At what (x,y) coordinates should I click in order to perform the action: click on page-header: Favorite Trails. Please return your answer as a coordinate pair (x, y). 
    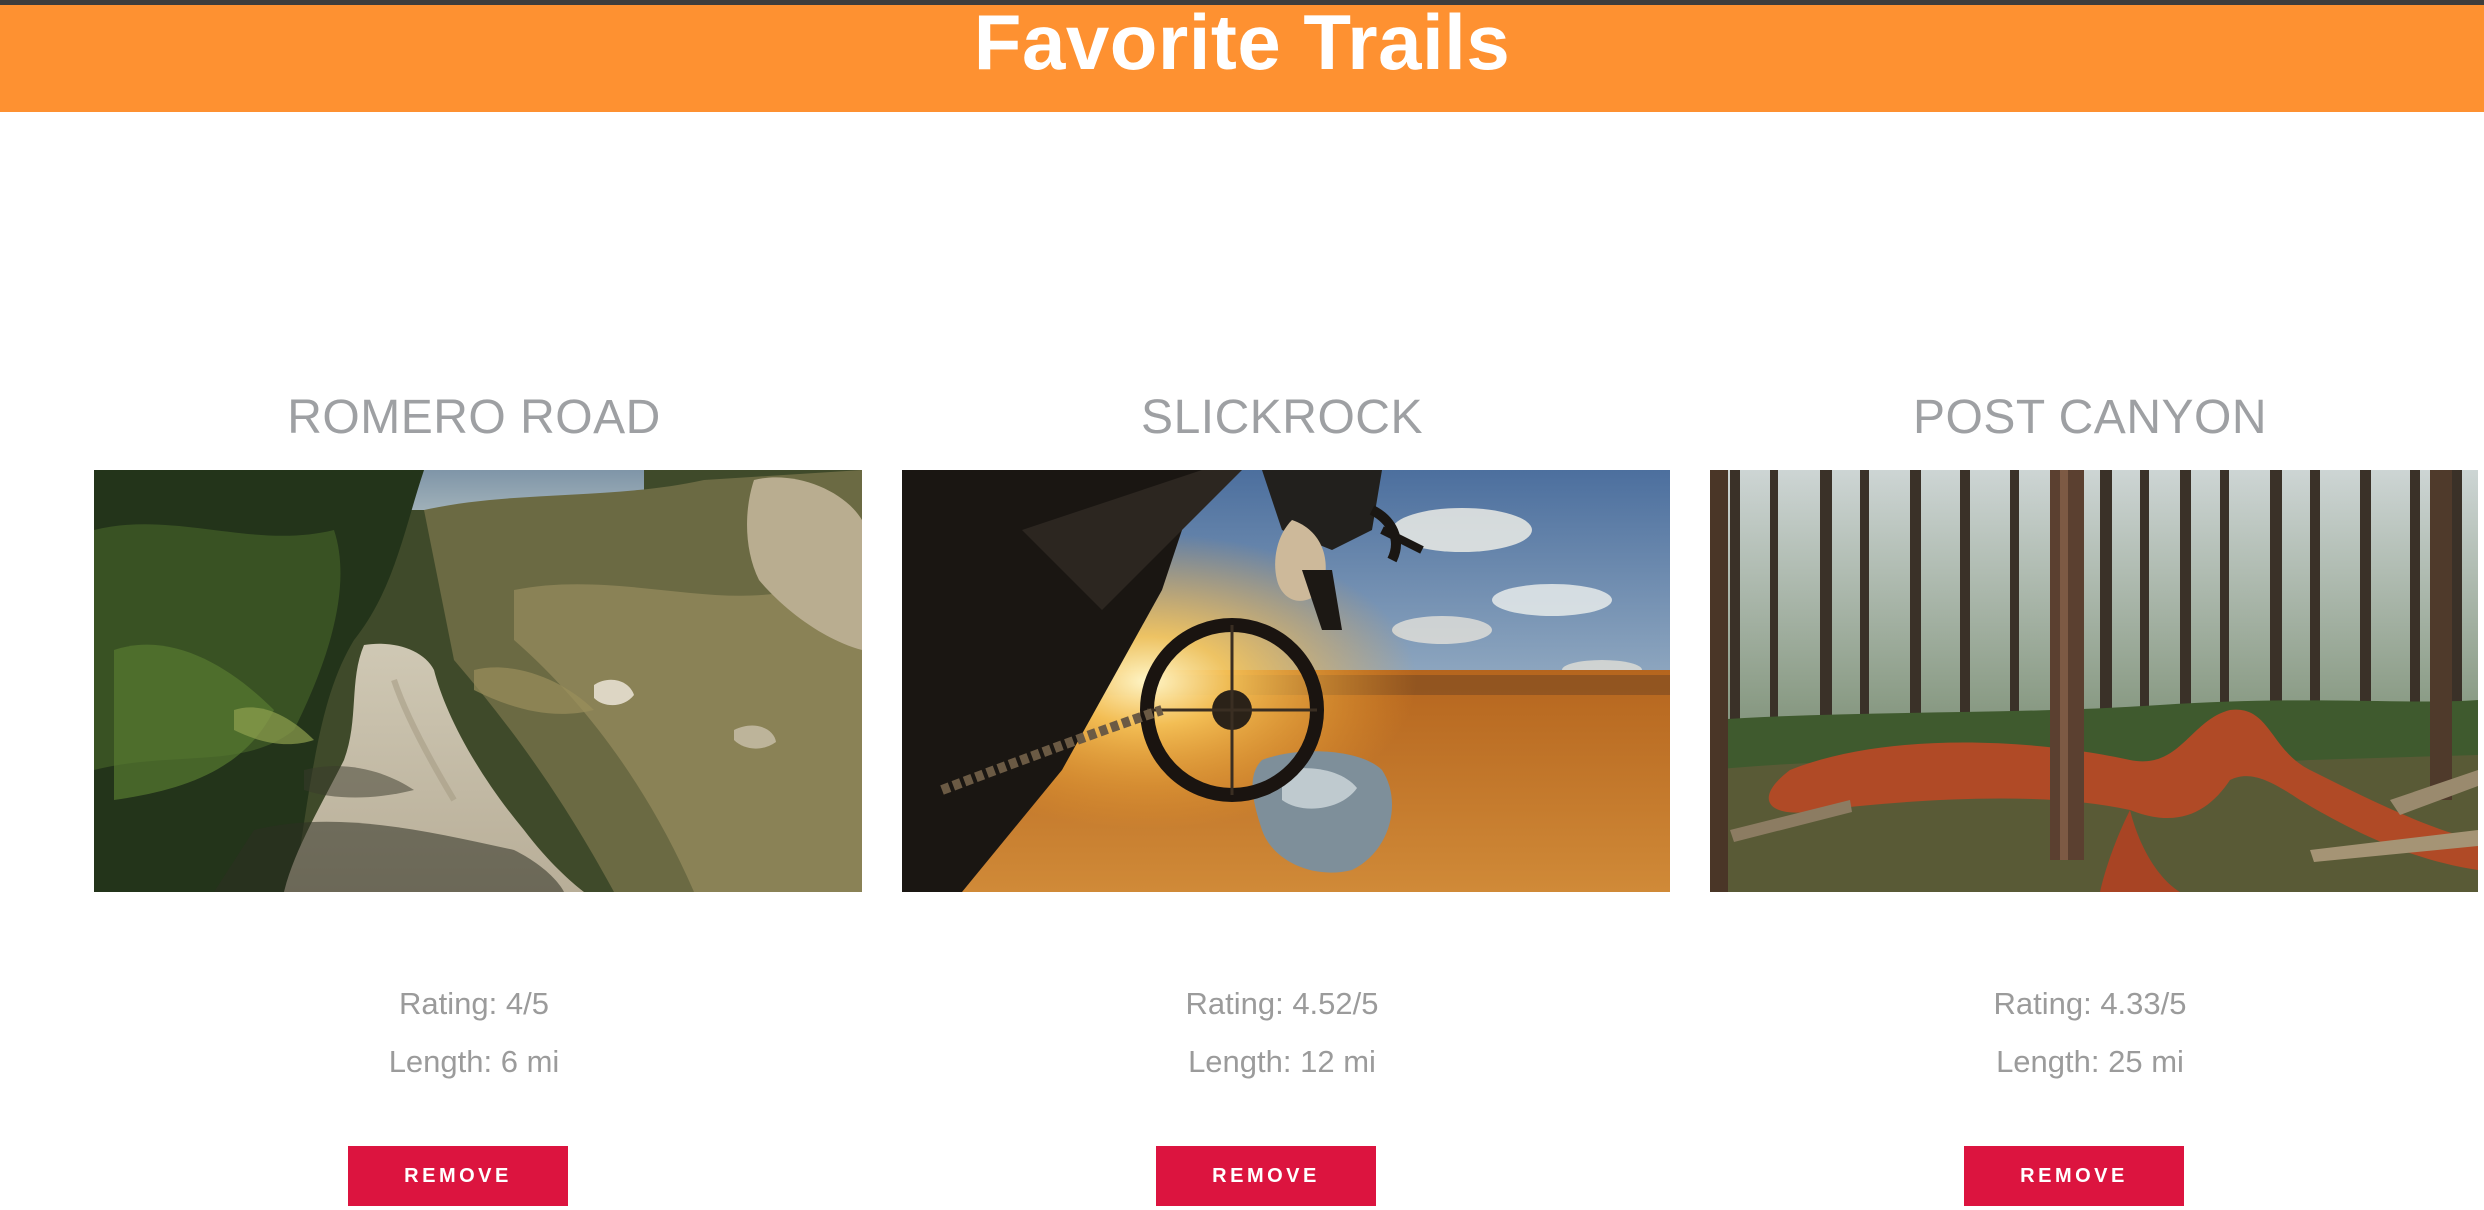
    Looking at the image, I should click on (1242, 56).